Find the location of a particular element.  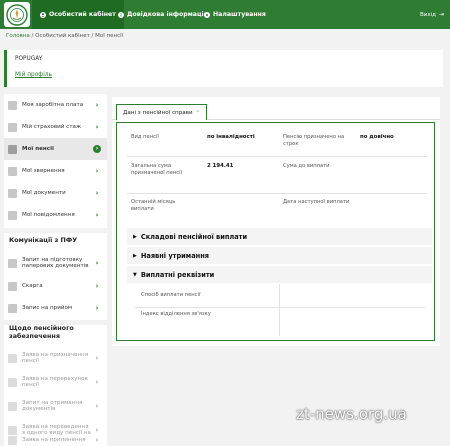

sidebar-item-salary: Моя заробітна плата › is located at coordinates (55, 105).